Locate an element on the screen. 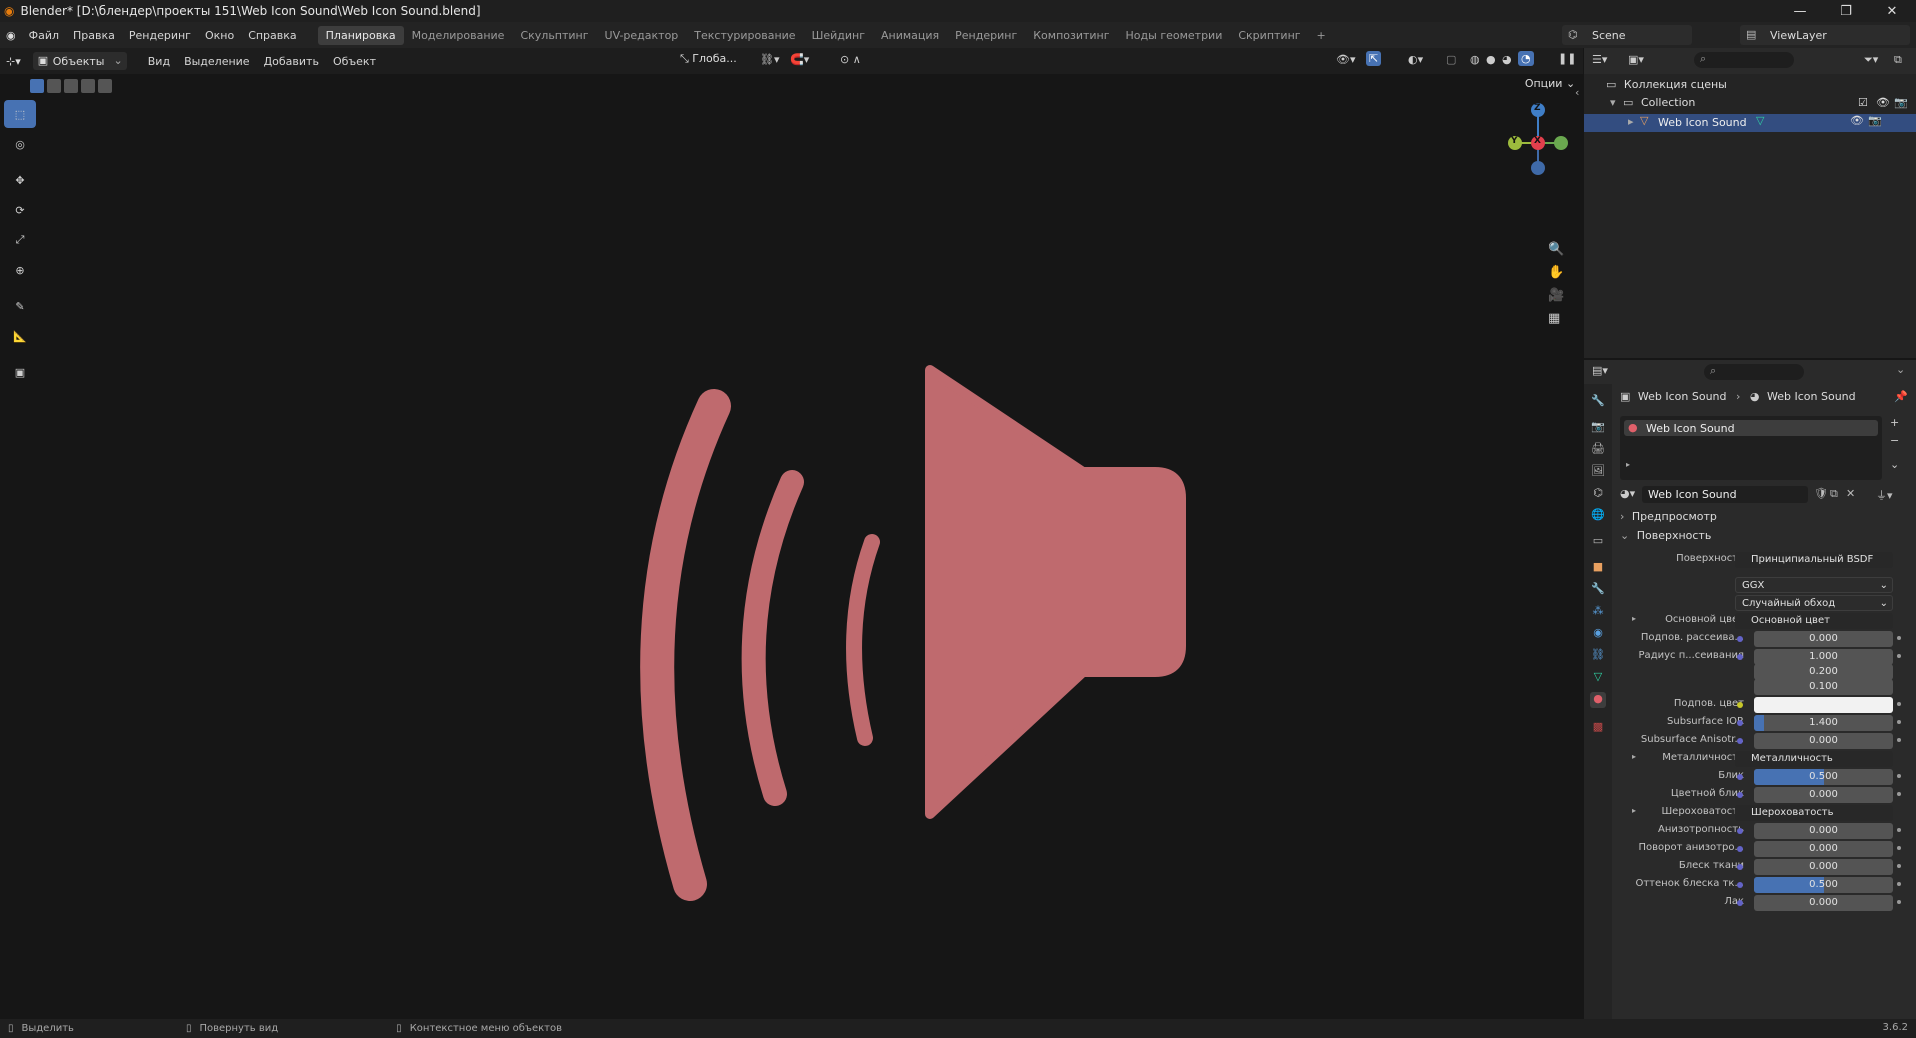  chevron-down-icon: ⌄ is located at coordinates (1900, 369).